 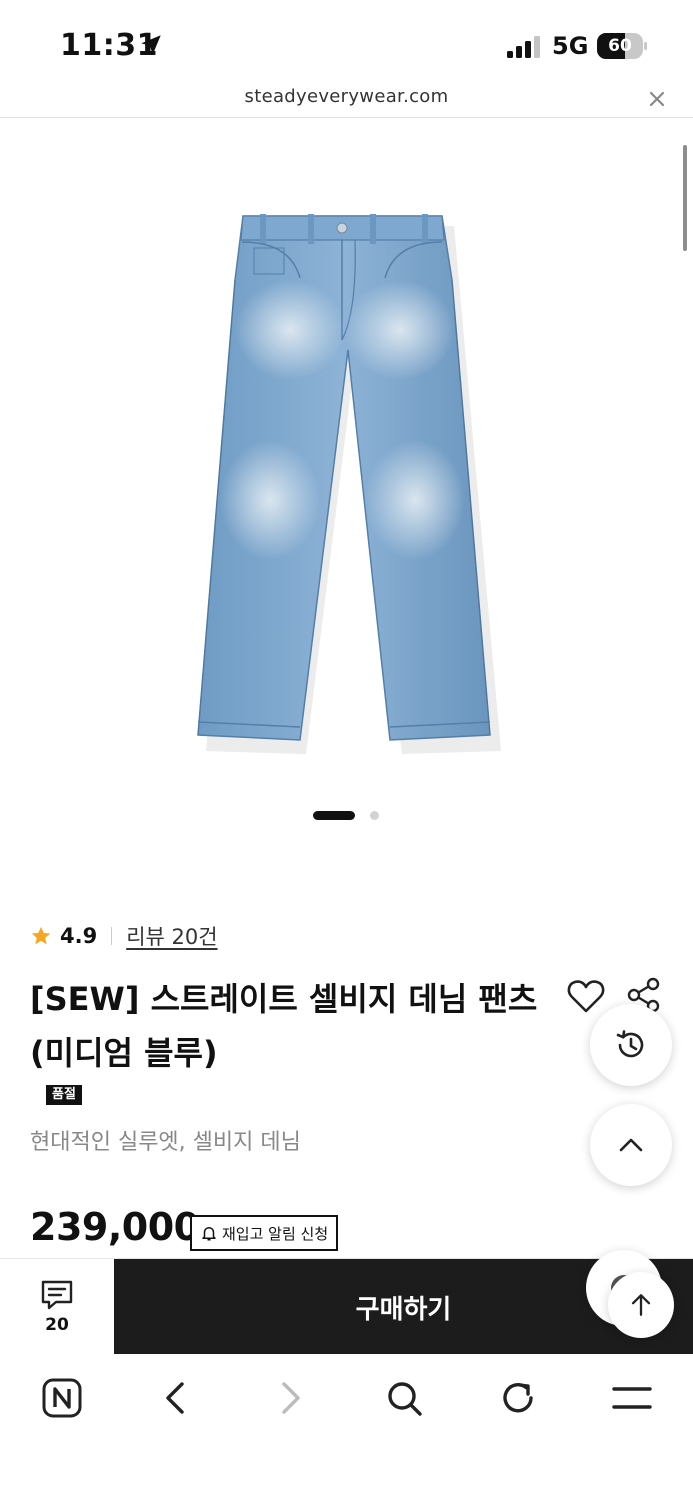 I want to click on history-icon, so click(x=630, y=1044).